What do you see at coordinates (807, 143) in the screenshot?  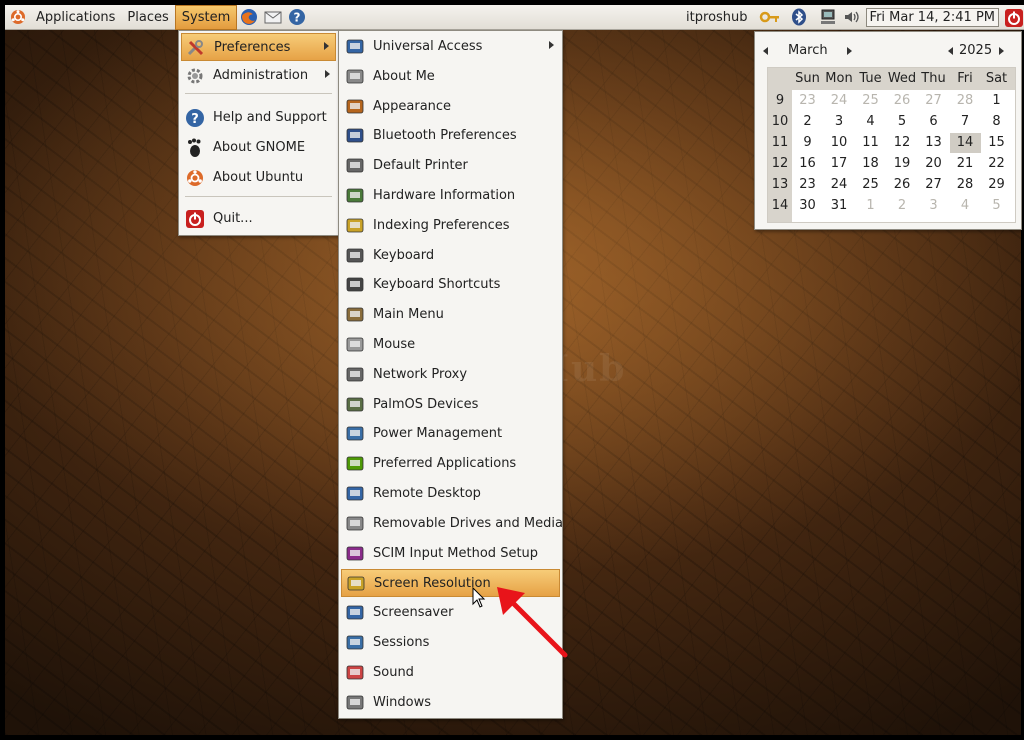 I see `calendar-day: 9` at bounding box center [807, 143].